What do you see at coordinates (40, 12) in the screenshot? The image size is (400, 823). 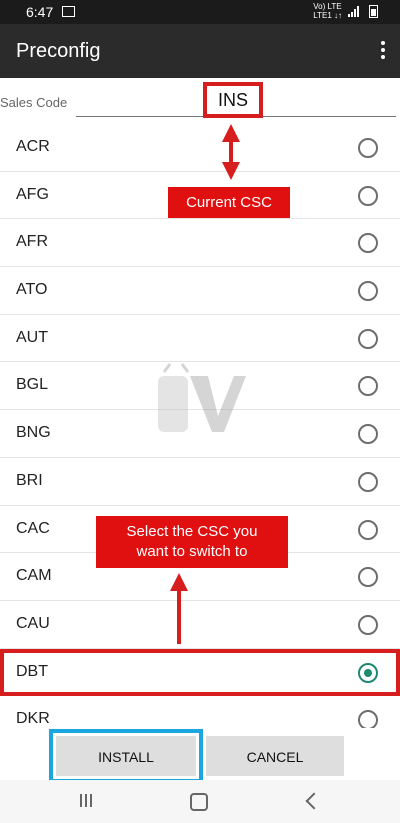 I see `status-time: 6:47` at bounding box center [40, 12].